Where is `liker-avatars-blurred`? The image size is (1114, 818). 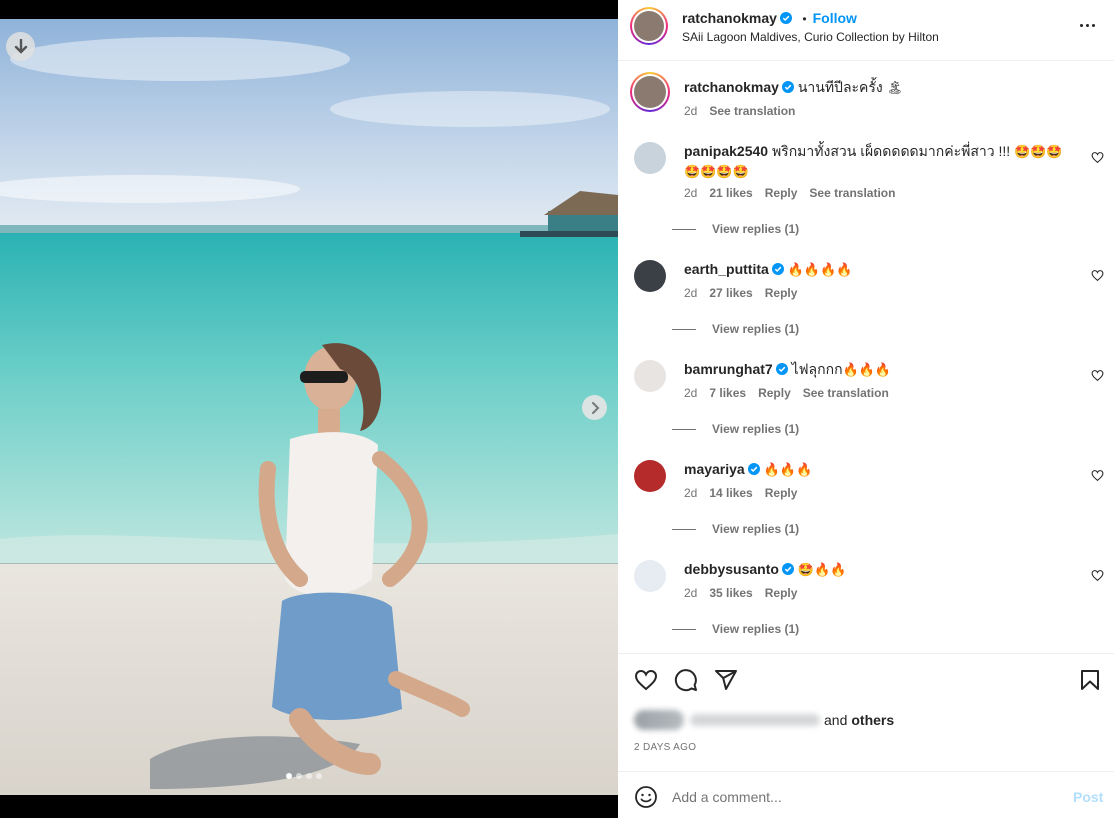 liker-avatars-blurred is located at coordinates (659, 720).